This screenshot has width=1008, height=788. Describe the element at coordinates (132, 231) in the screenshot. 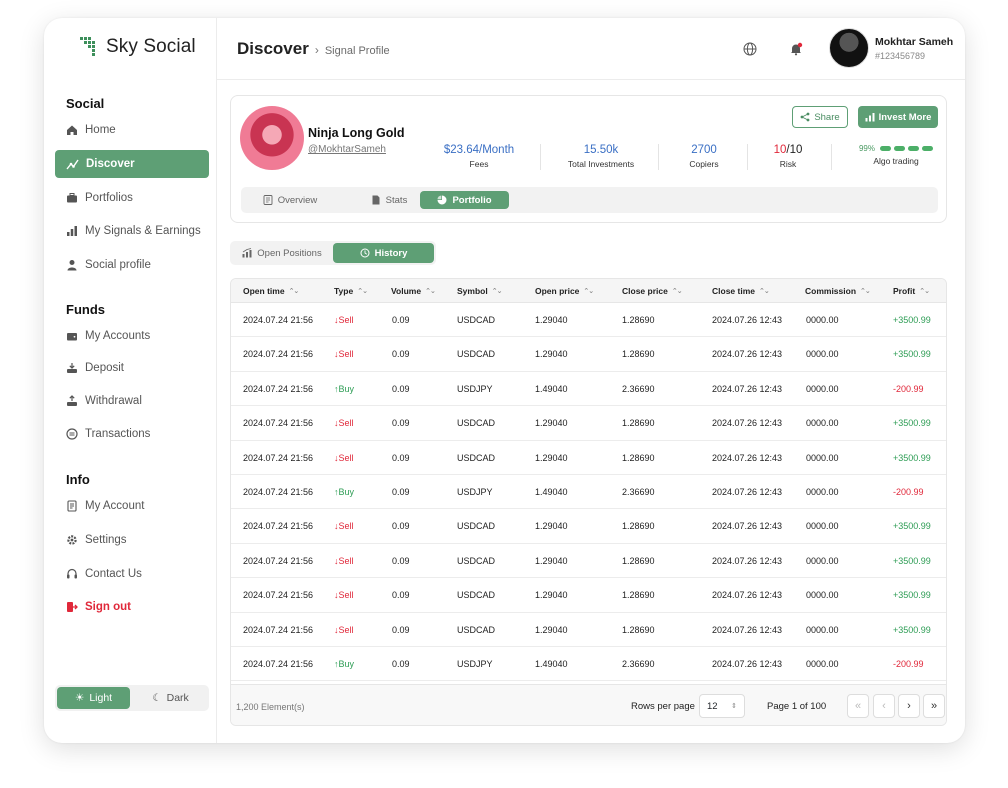

I see `sidebar-item-signals: My Signals & Earnings` at that location.